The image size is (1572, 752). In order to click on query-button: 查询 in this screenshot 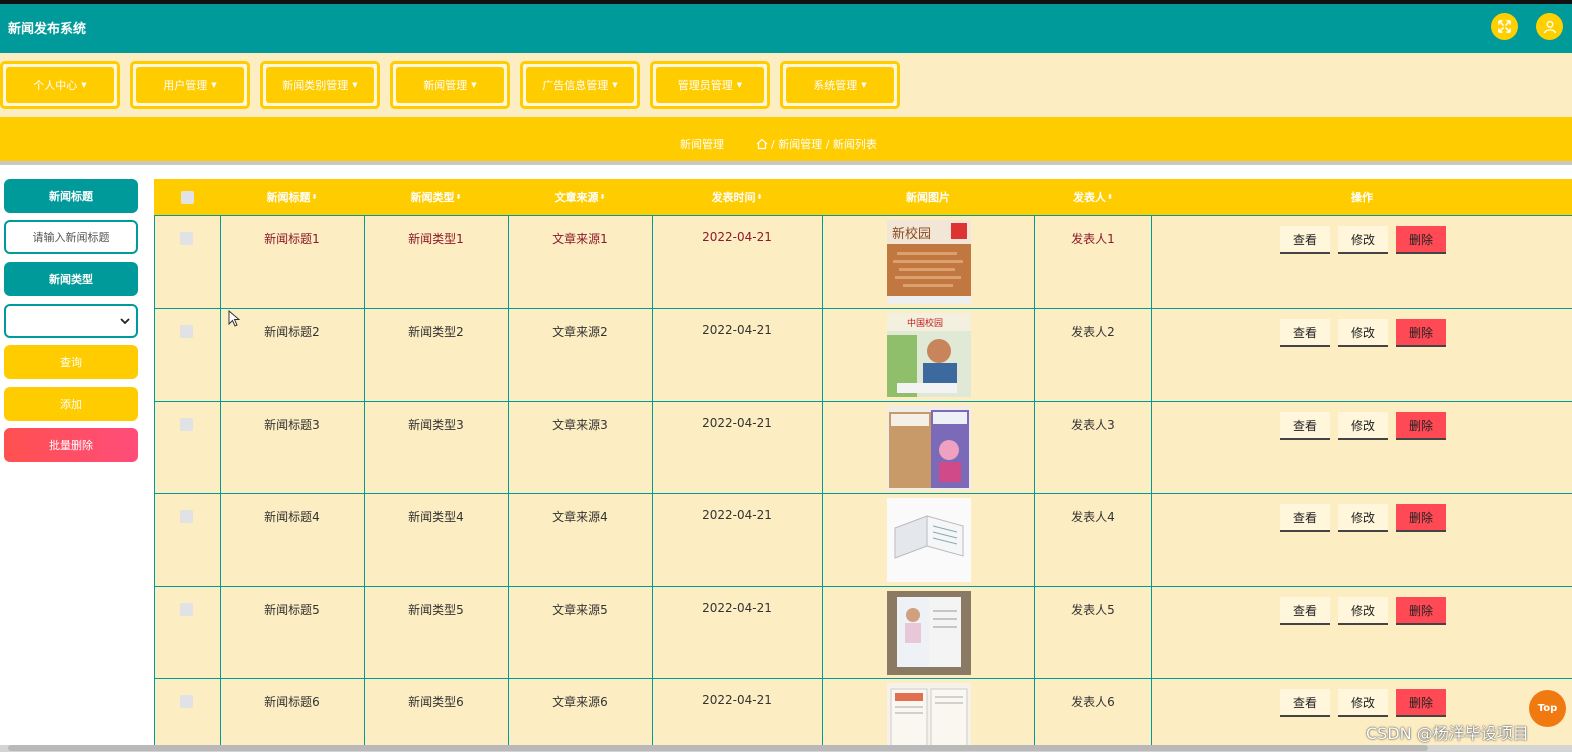, I will do `click(71, 362)`.